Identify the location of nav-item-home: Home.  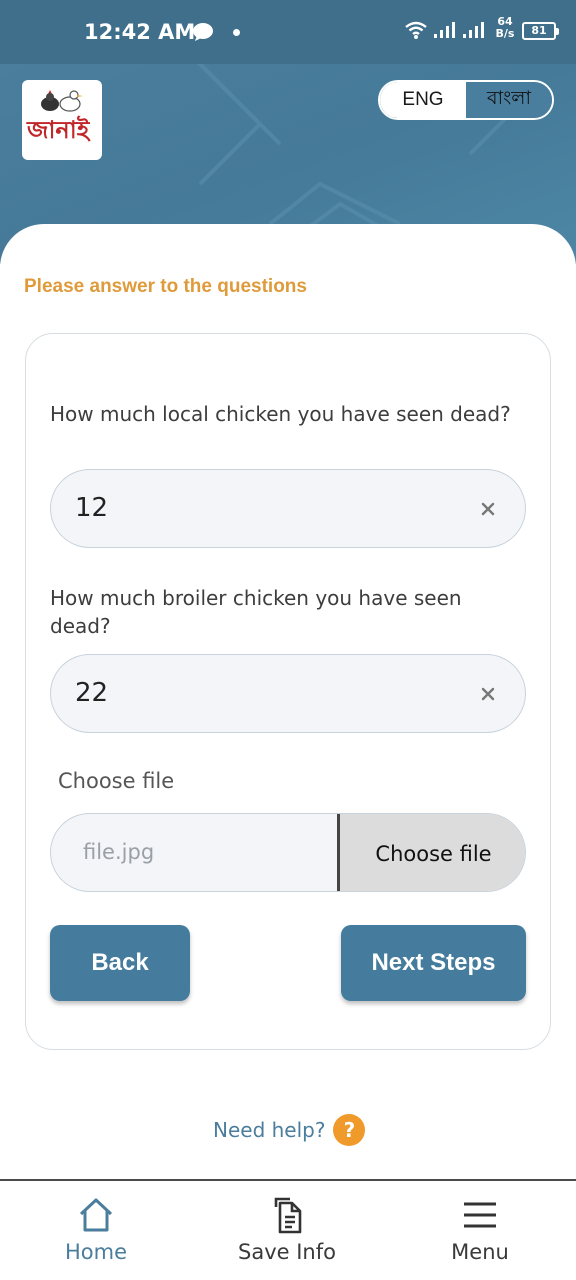
(96, 1230).